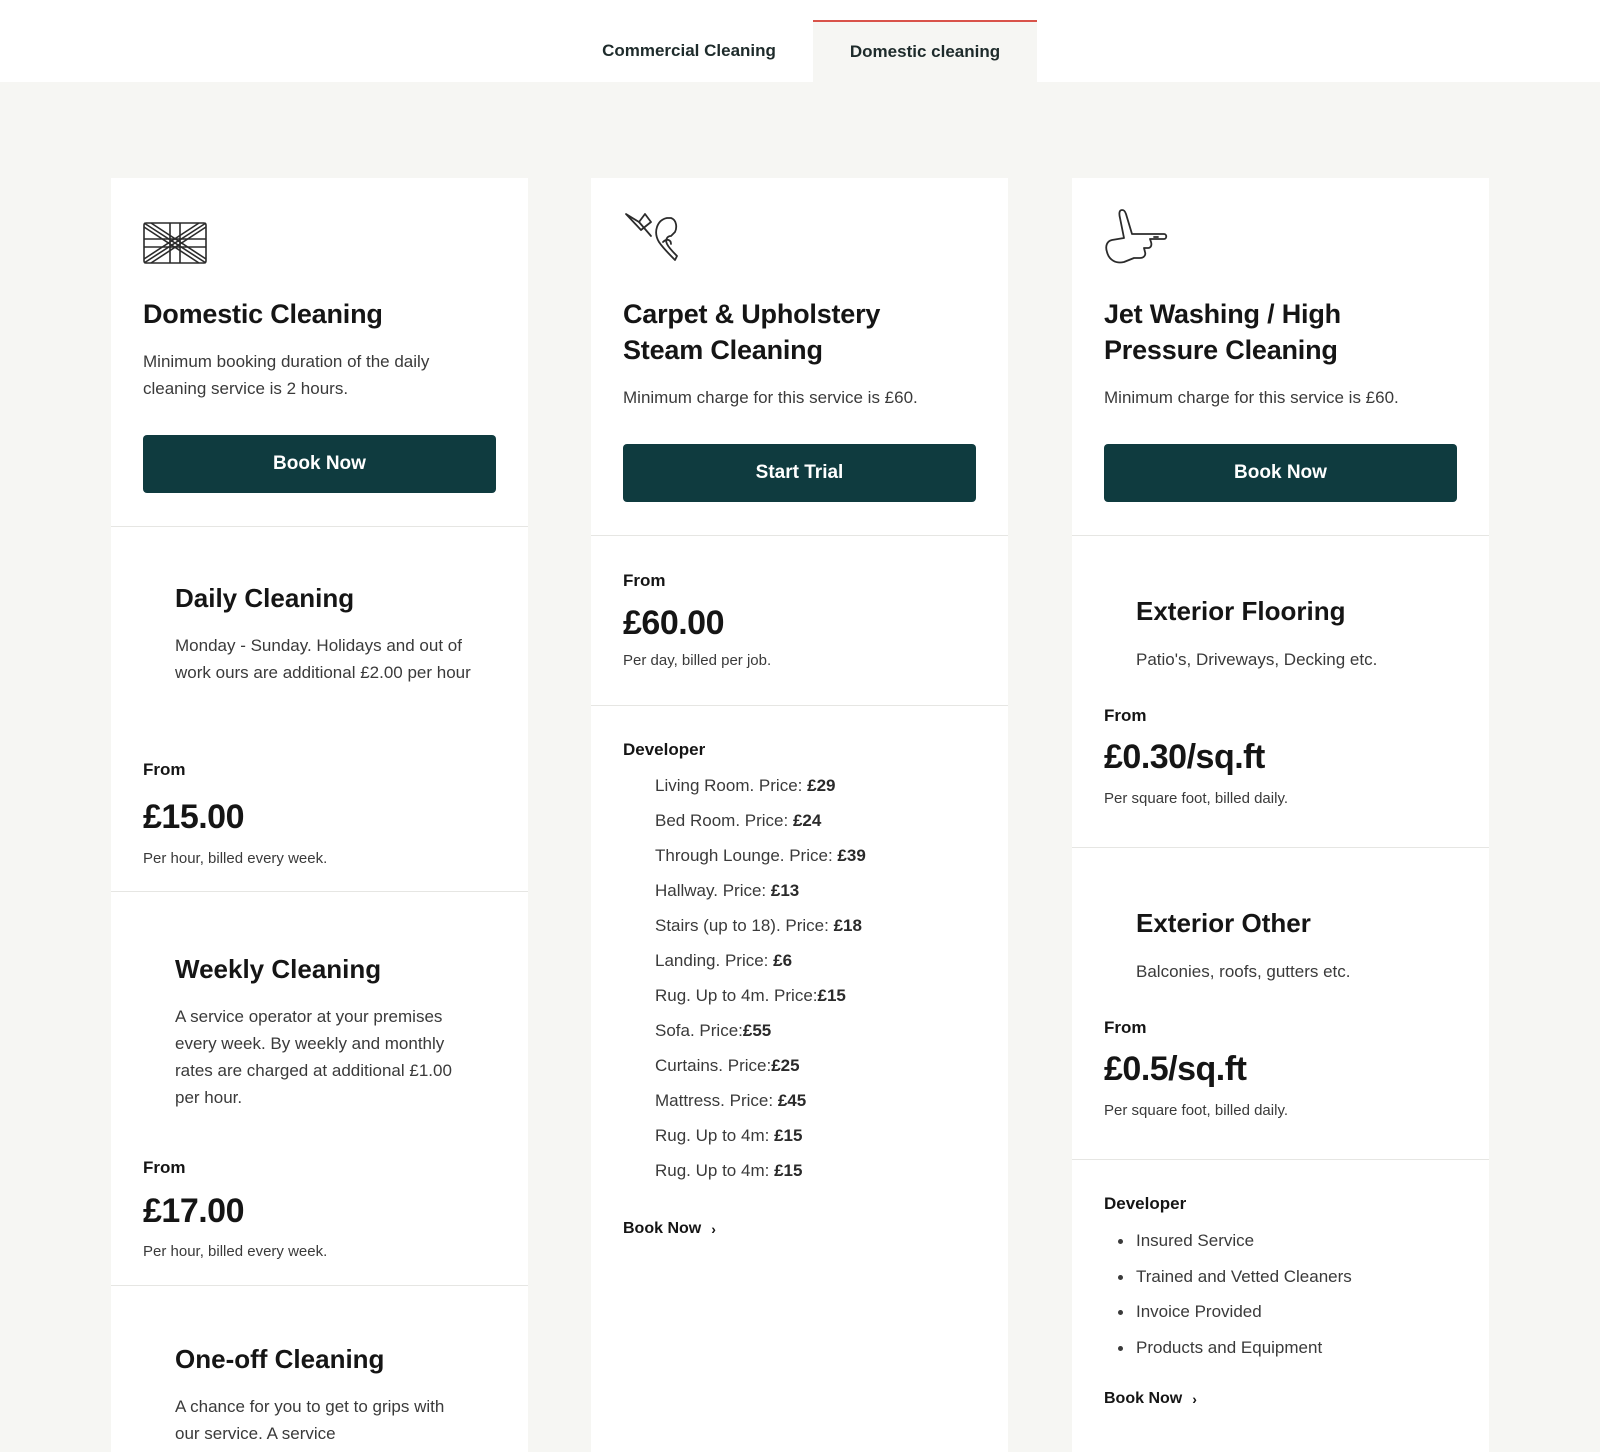  What do you see at coordinates (738, 820) in the screenshot?
I see `list-item: Bed Room. Price: £24` at bounding box center [738, 820].